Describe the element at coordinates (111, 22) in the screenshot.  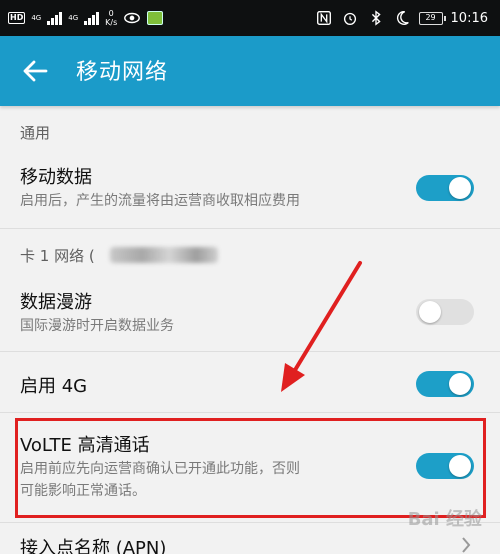
I see `speed-unit: K/s` at that location.